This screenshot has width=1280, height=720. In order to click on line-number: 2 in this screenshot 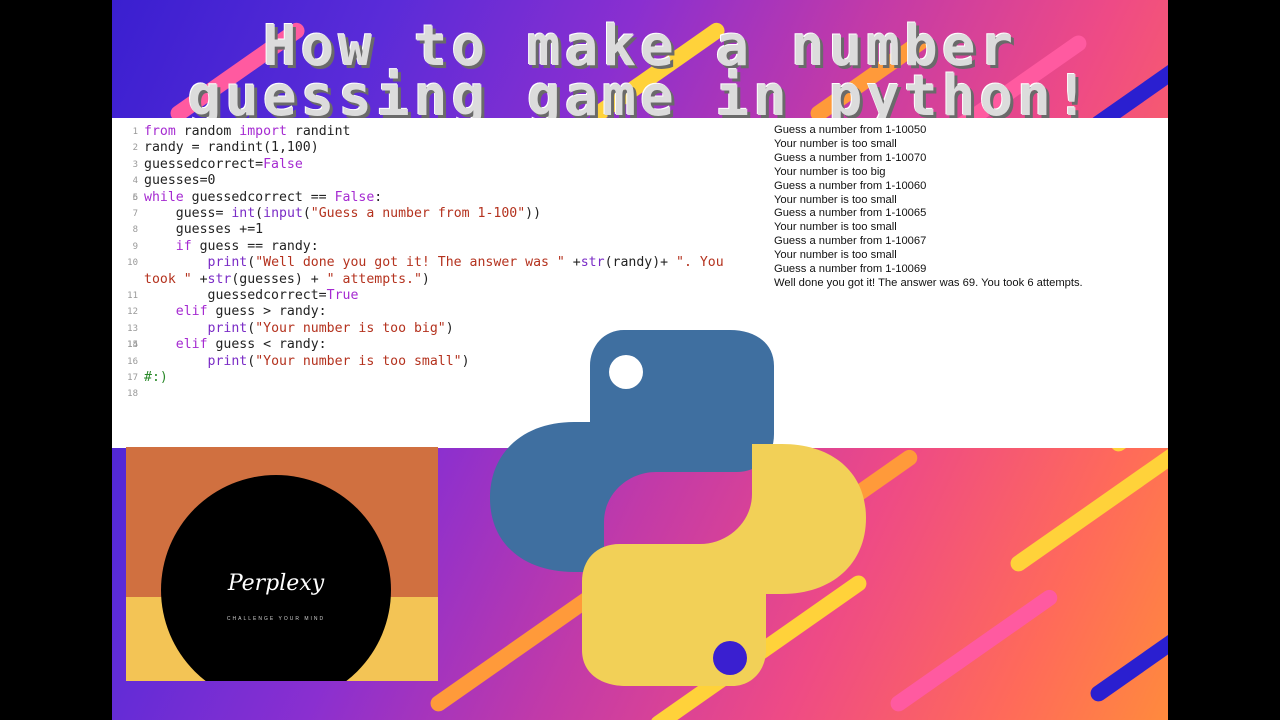, I will do `click(135, 148)`.